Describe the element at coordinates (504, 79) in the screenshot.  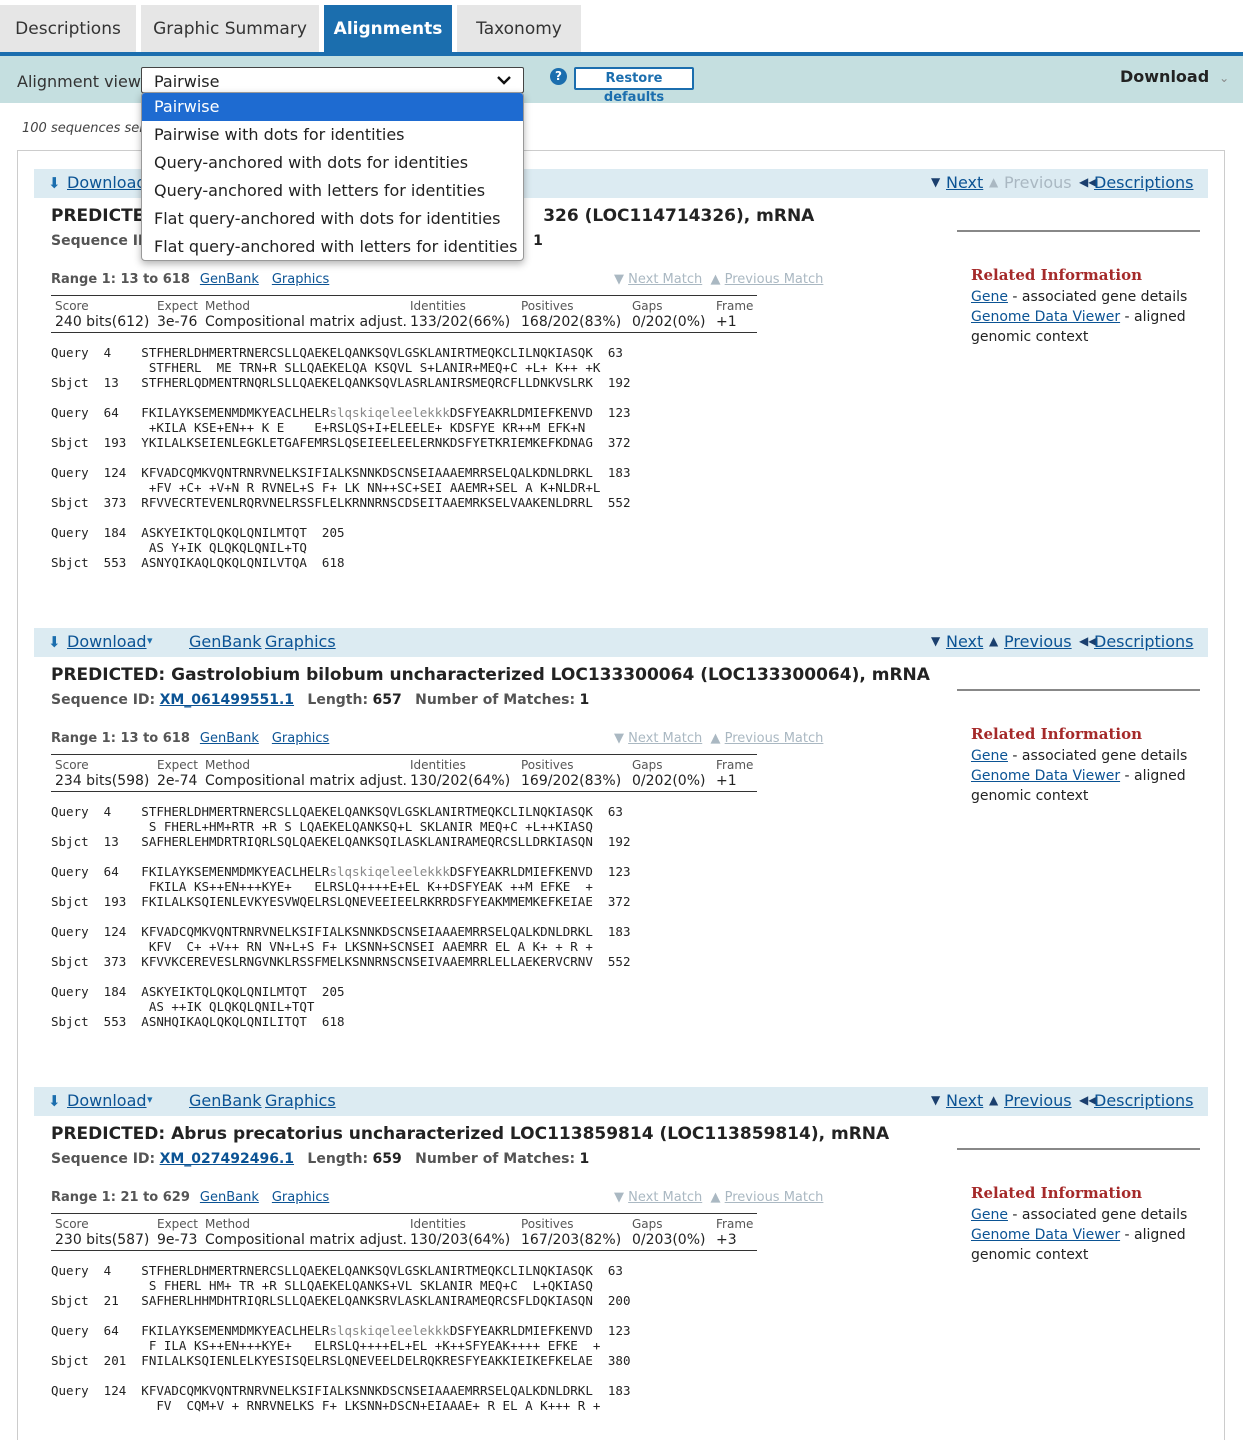
I see `chevron-down-icon` at that location.